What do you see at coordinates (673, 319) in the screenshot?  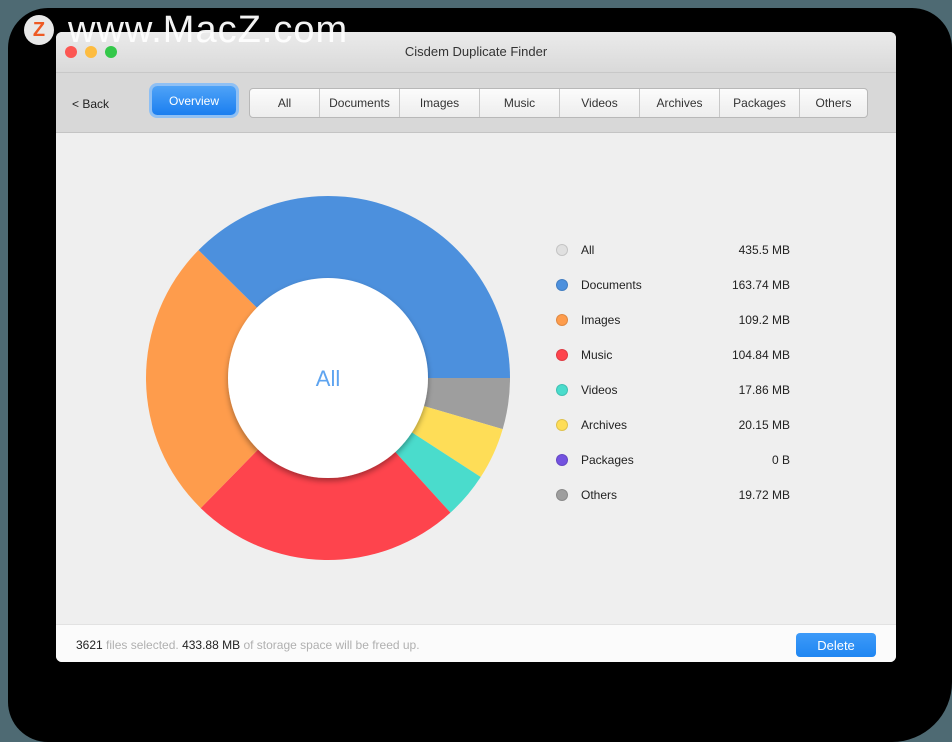 I see `legend-item-images: Images 109.2 MB` at bounding box center [673, 319].